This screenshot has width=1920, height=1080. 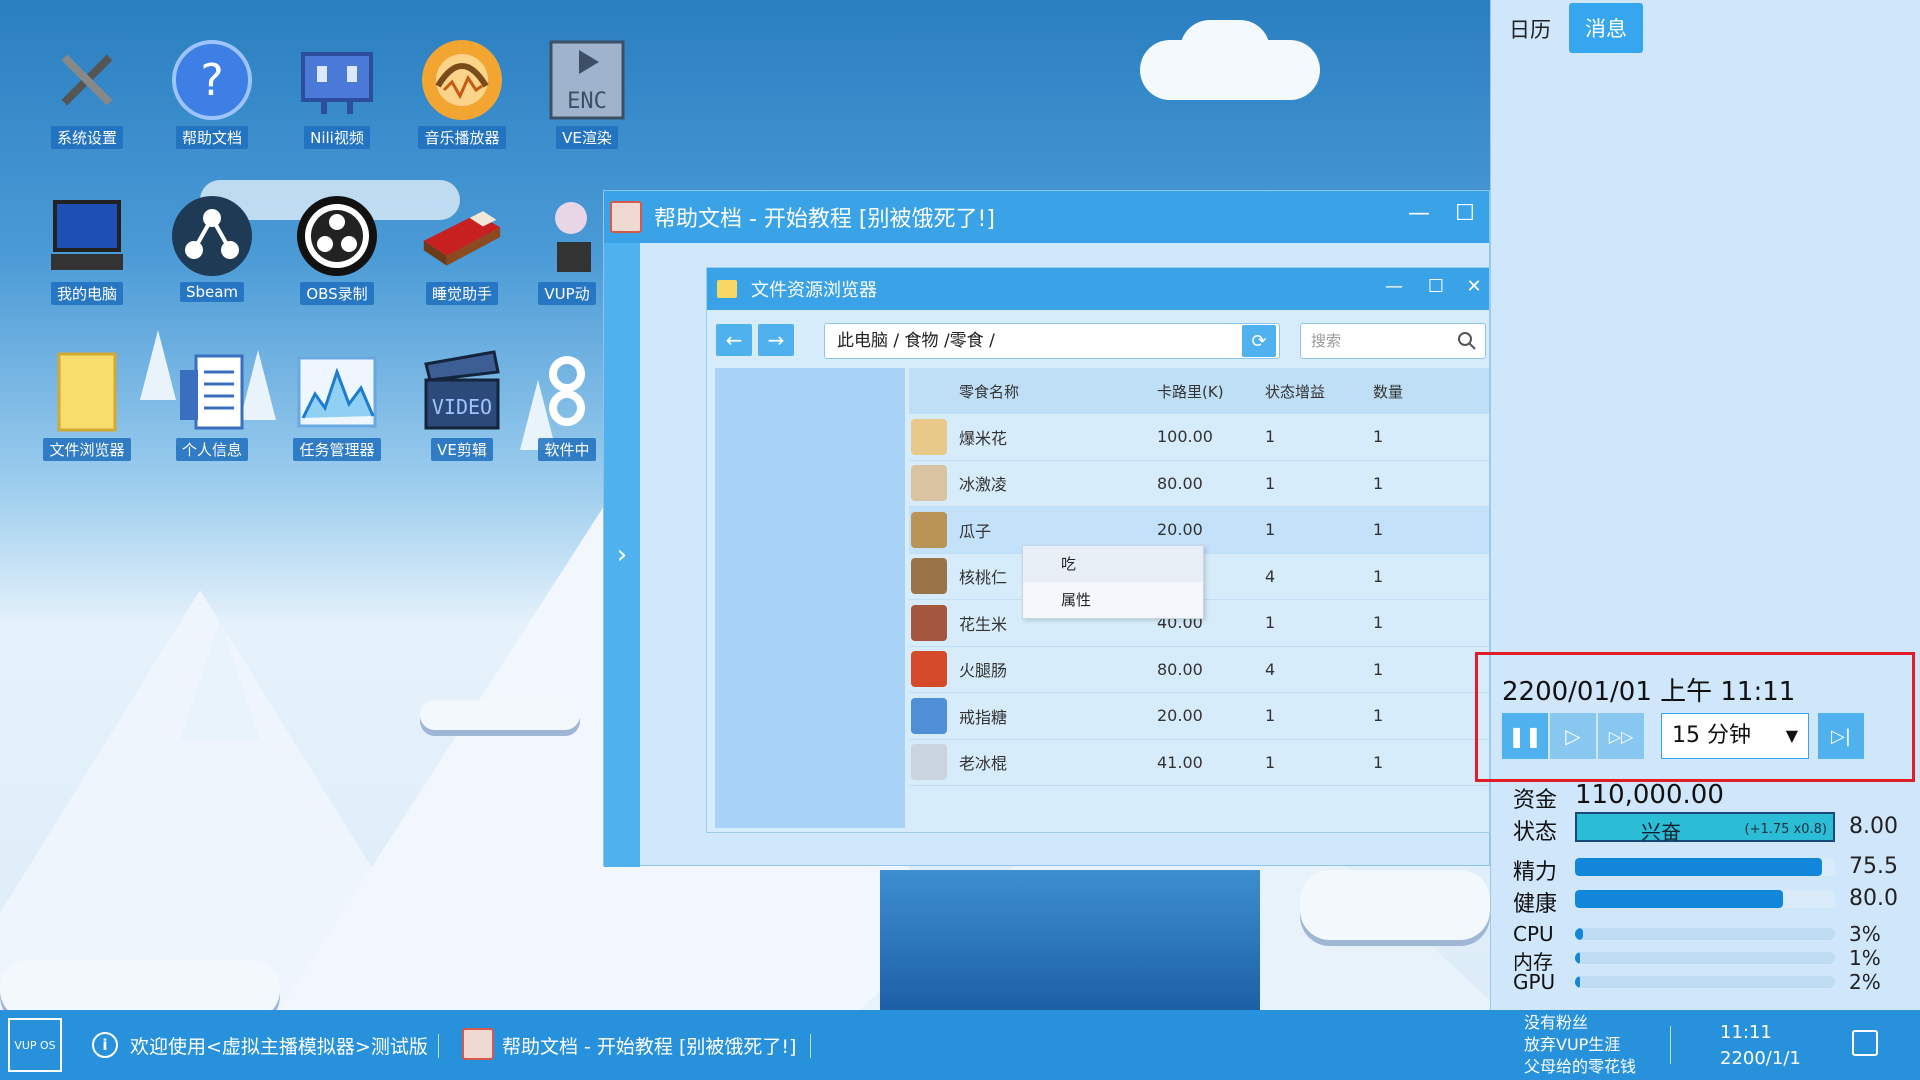 What do you see at coordinates (587, 101) in the screenshot?
I see `svg-text: ENC` at bounding box center [587, 101].